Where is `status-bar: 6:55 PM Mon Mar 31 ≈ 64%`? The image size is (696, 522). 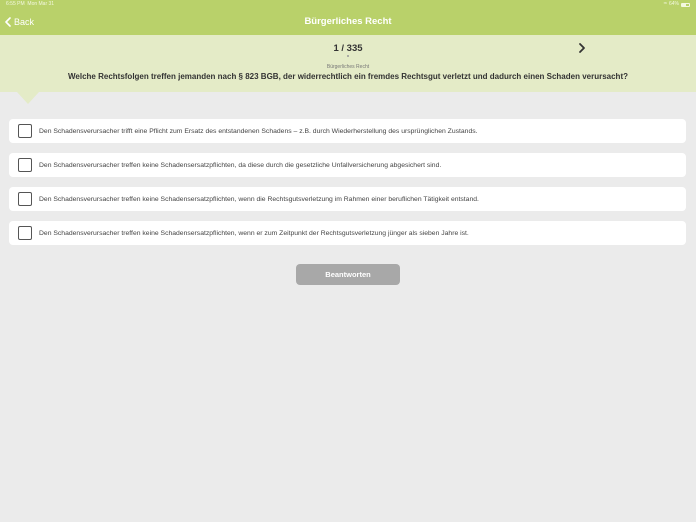
status-bar: 6:55 PM Mon Mar 31 ≈ 64% is located at coordinates (348, 4).